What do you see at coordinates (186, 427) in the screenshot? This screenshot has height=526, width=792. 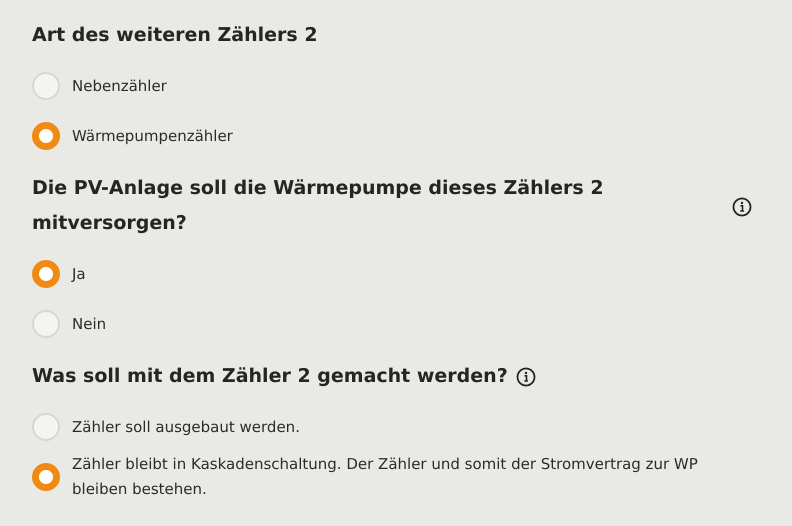 I see `option-label: Zähler soll ausgebaut werden.` at bounding box center [186, 427].